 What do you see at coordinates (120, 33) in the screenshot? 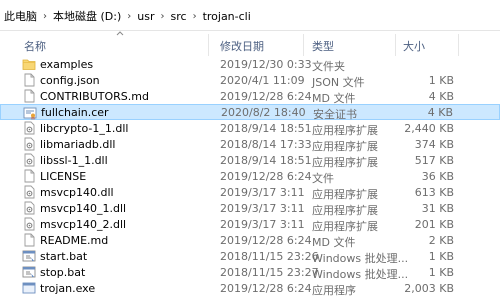
I see `sort-ascending-icon` at bounding box center [120, 33].